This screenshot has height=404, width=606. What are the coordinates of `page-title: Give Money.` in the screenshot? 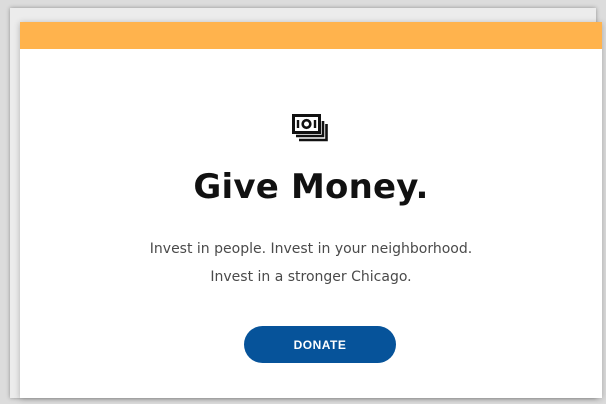 It's located at (311, 187).